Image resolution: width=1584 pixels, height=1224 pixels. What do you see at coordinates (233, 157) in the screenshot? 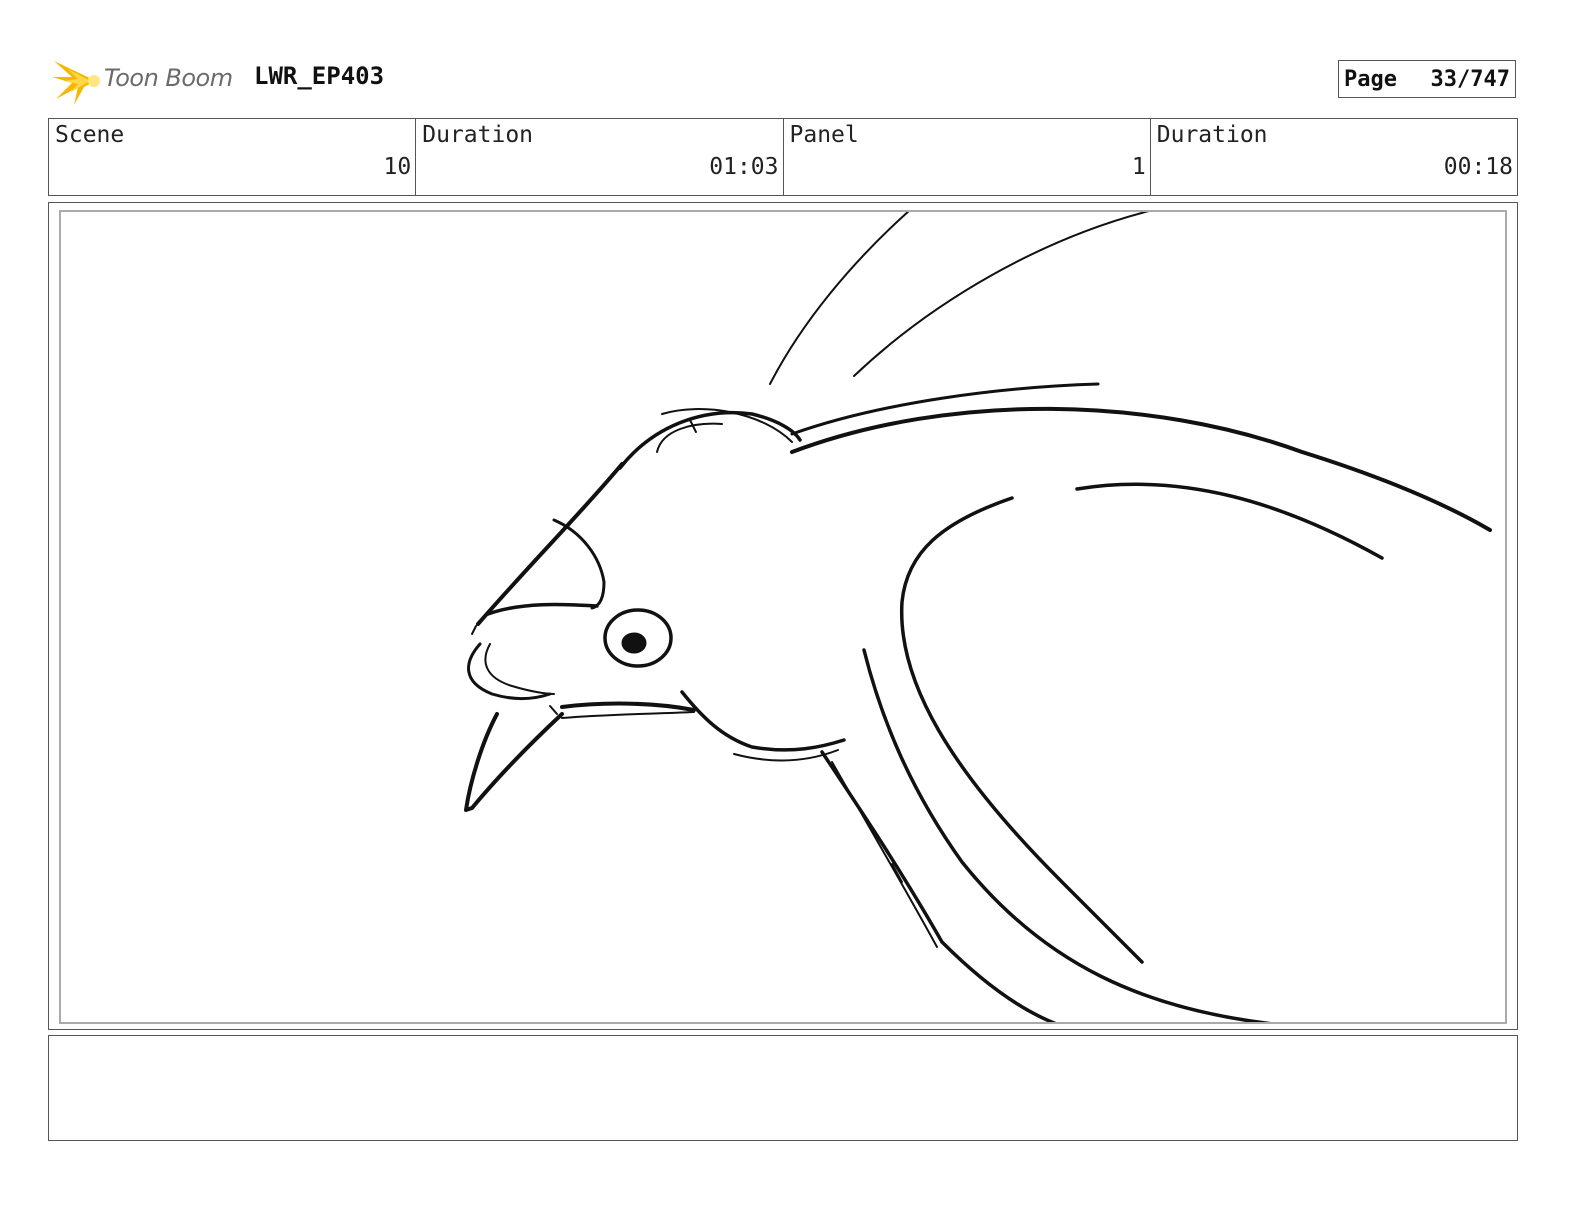
I see `scene-cell: Scene 10` at bounding box center [233, 157].